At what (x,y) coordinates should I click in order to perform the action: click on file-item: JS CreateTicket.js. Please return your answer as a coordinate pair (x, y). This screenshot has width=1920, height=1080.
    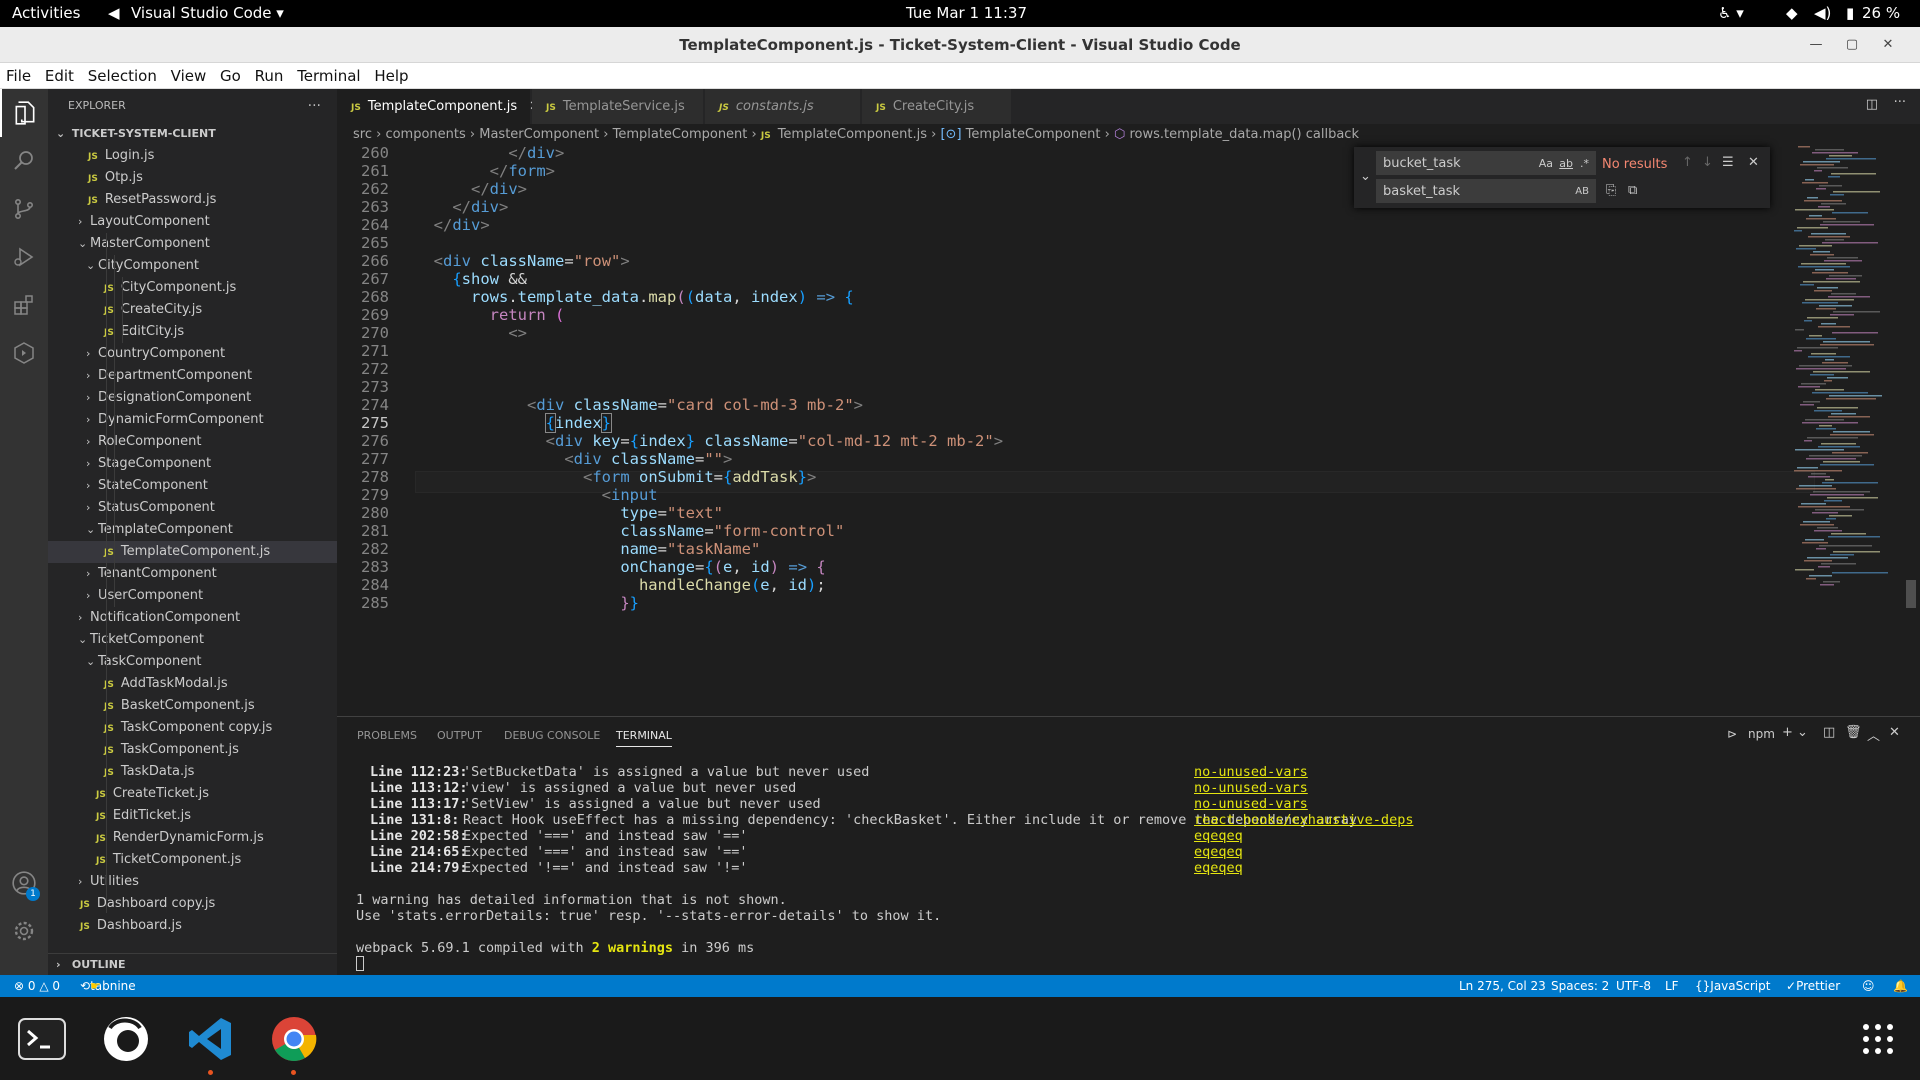
    Looking at the image, I should click on (192, 794).